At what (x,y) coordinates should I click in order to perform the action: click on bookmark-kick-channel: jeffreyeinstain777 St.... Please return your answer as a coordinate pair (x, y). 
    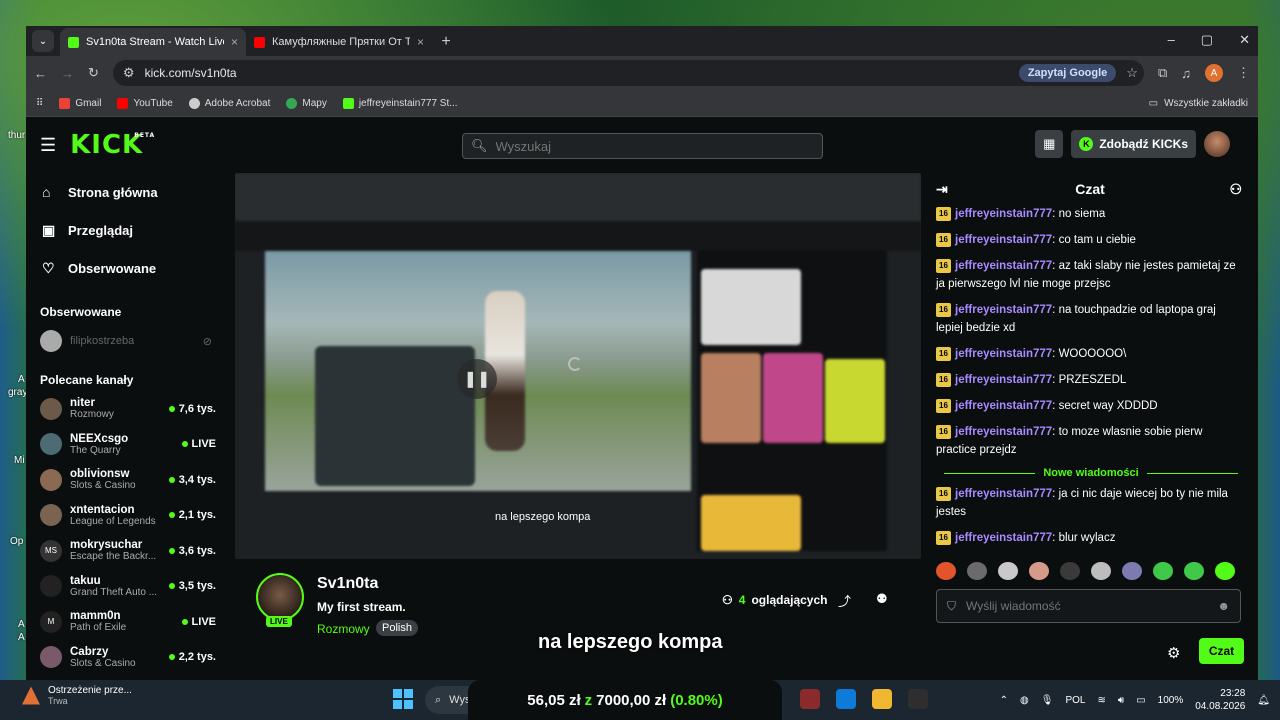
    Looking at the image, I should click on (400, 103).